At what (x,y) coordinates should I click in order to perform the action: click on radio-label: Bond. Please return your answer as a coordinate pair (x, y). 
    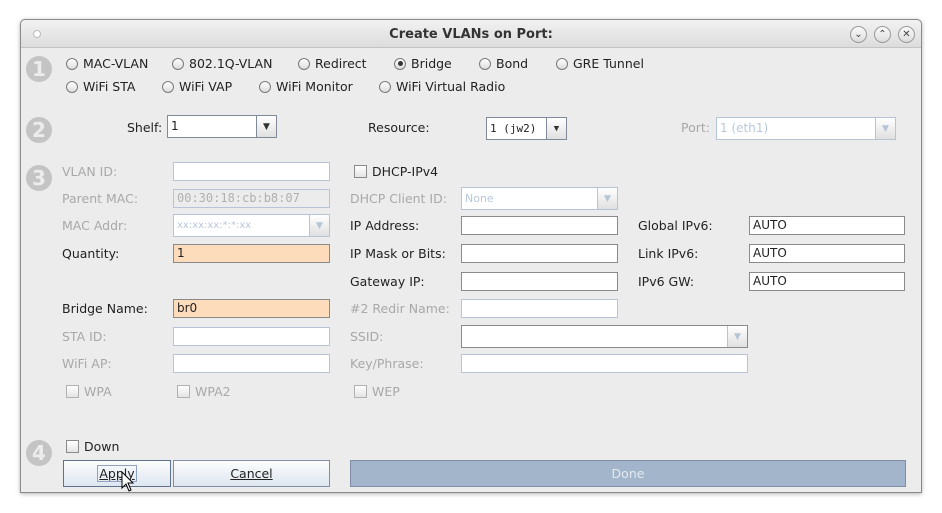
    Looking at the image, I should click on (512, 63).